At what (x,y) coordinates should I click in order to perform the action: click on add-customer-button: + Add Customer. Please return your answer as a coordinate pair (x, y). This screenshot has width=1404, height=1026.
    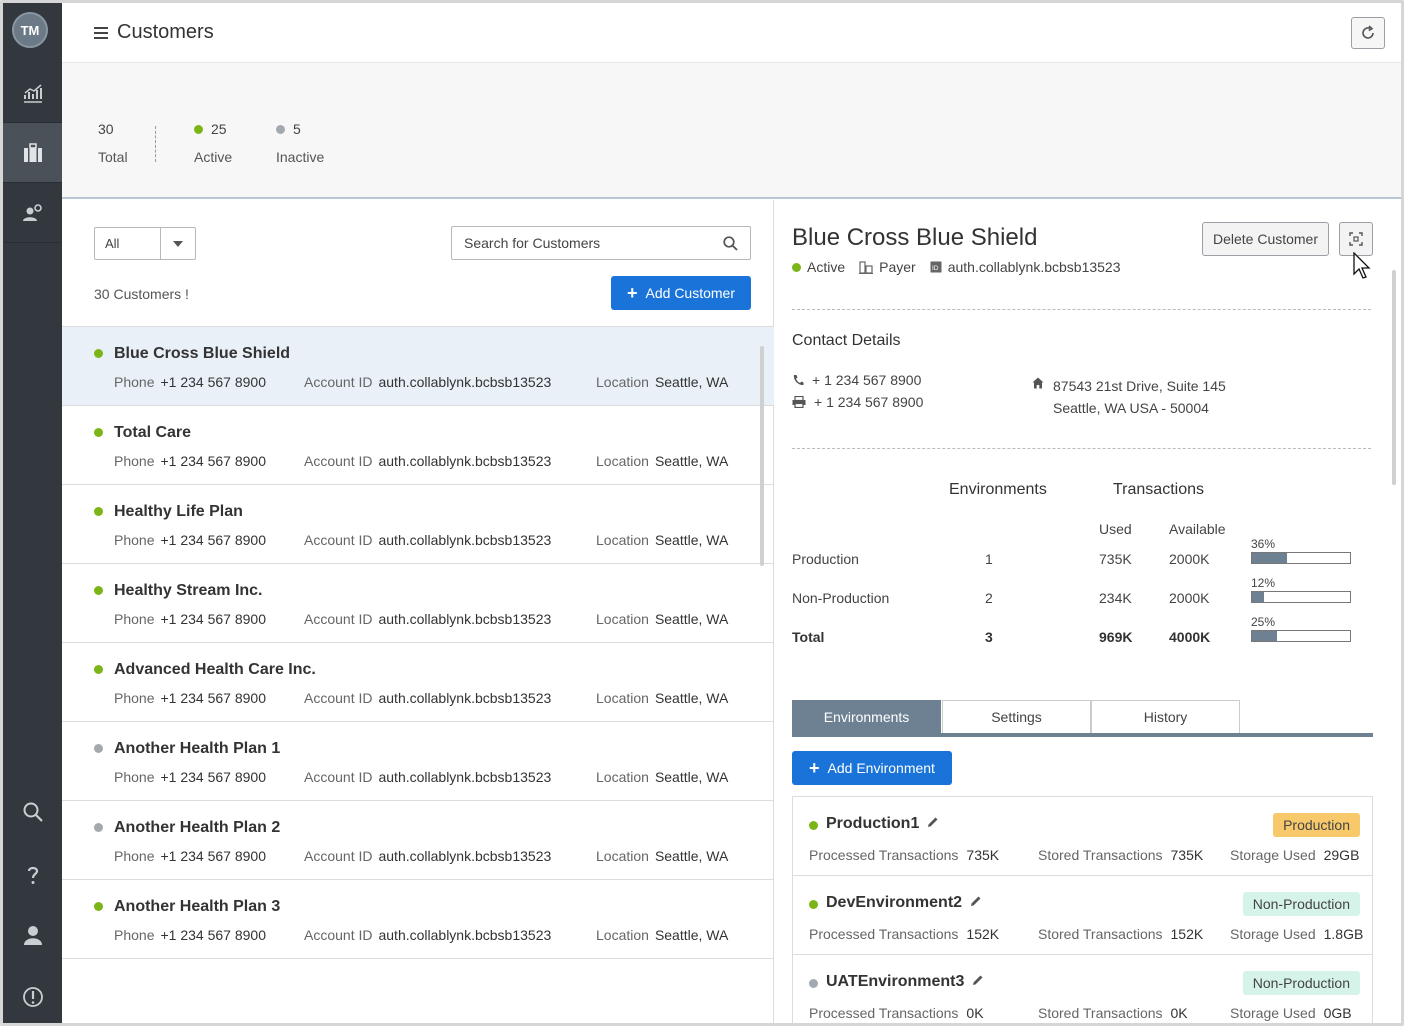
    Looking at the image, I should click on (681, 293).